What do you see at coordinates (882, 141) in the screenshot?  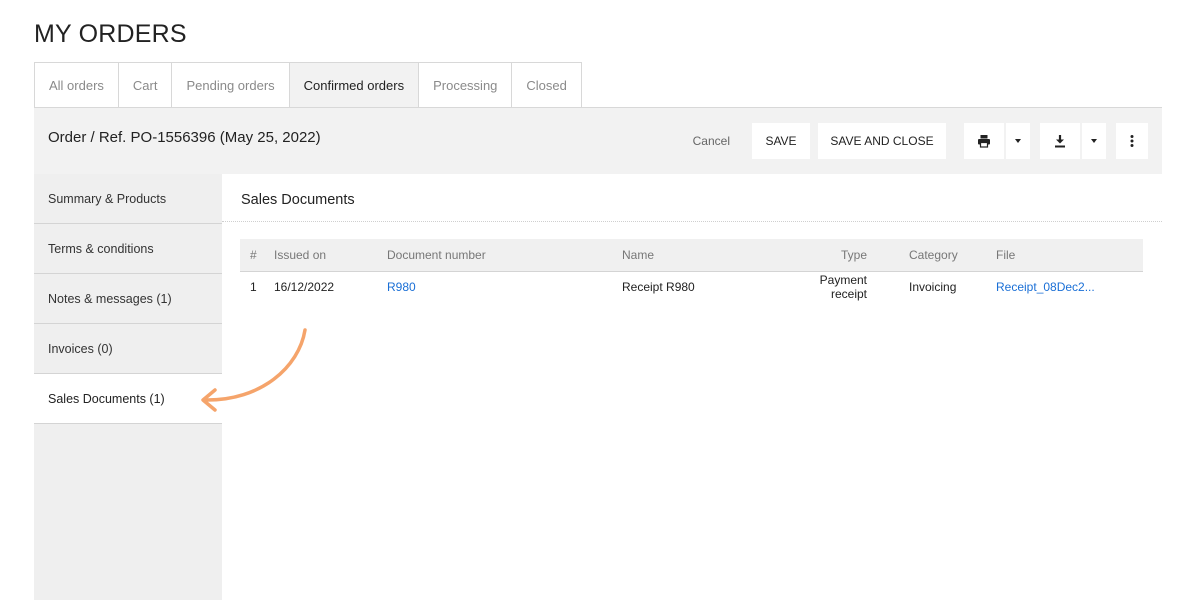 I see `save-and-close-button: SAVE AND CLOSE` at bounding box center [882, 141].